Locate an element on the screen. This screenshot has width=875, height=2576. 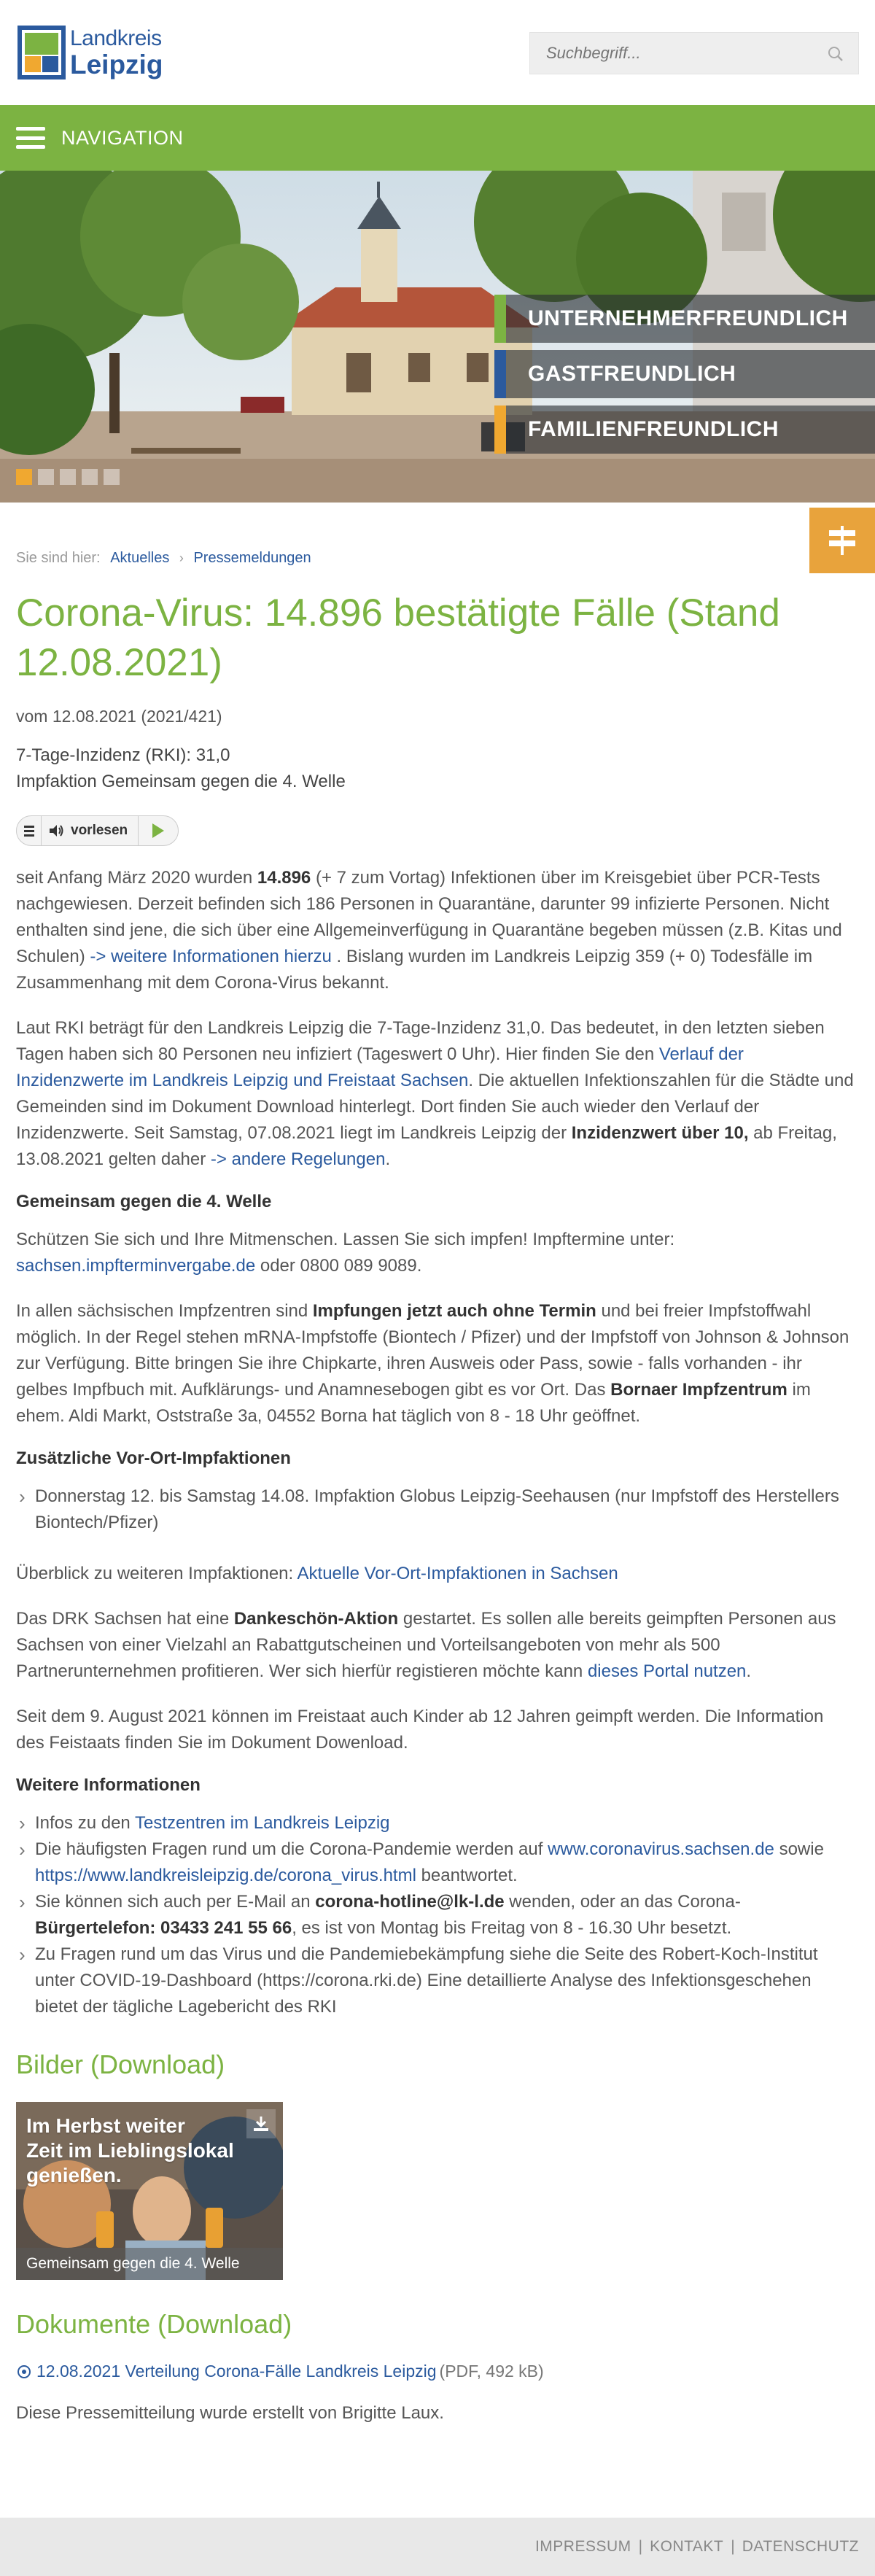
readspeaker-button: vorlesen is located at coordinates (90, 831).